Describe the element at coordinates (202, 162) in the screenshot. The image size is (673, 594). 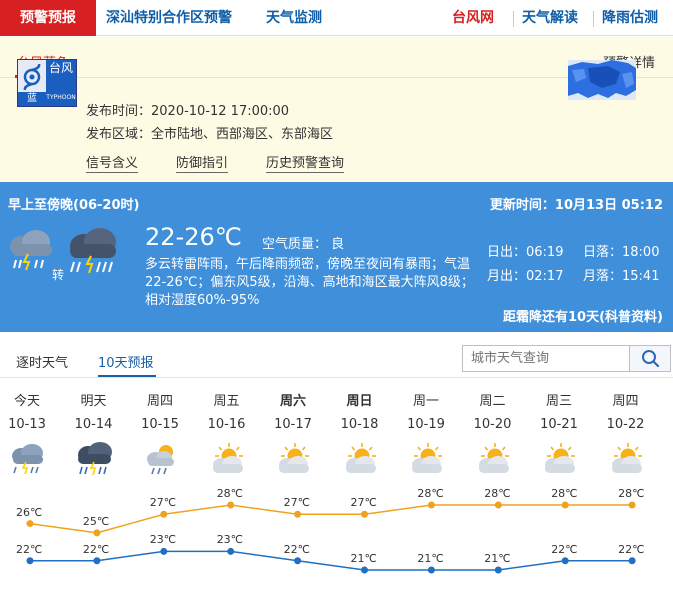
I see `defense-guide-link: 防御指引` at that location.